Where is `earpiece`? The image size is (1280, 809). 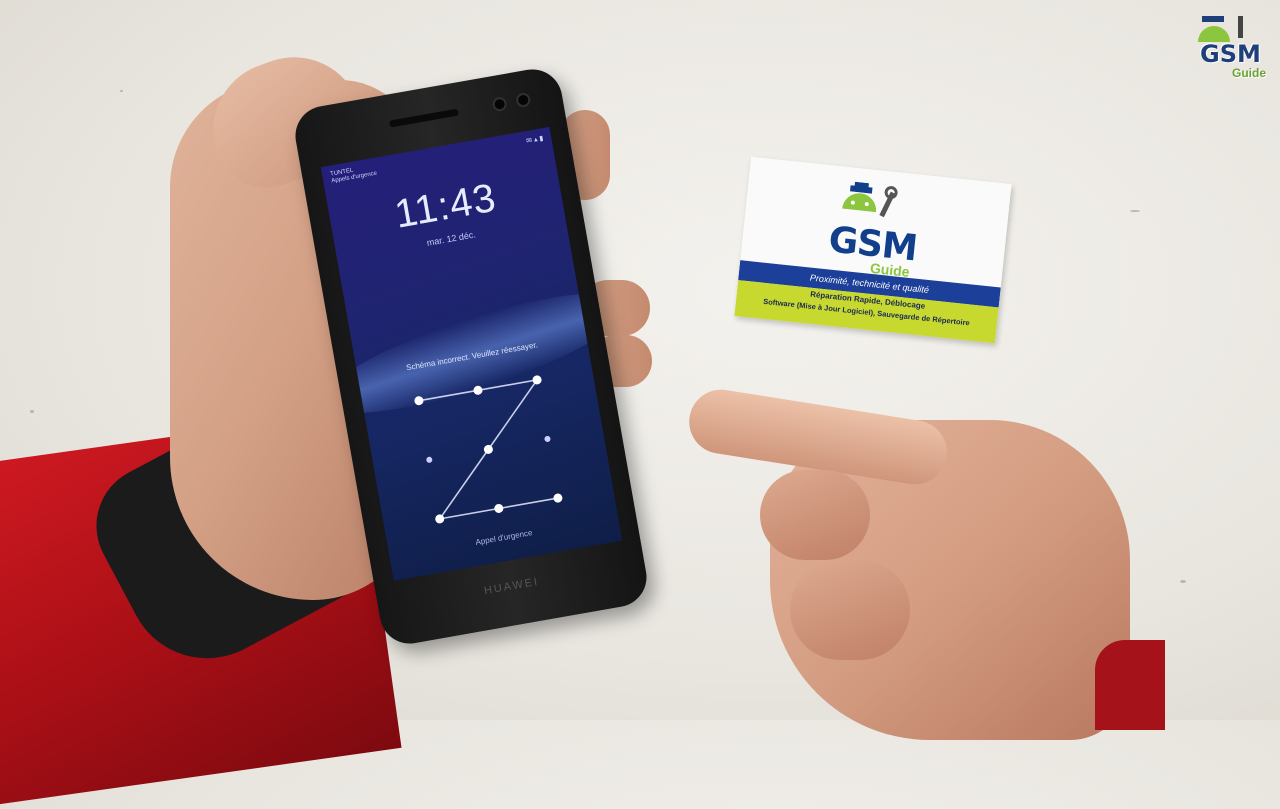
earpiece is located at coordinates (423, 118).